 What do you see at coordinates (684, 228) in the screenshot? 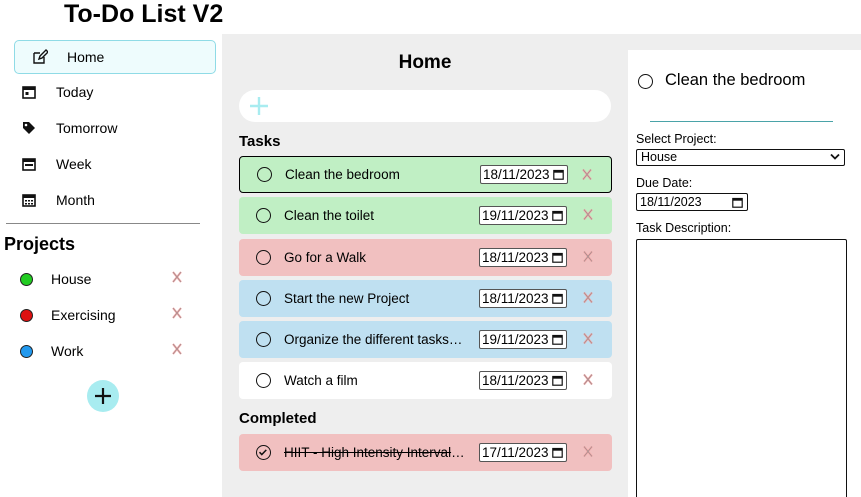
I see `task-description-label: Task Description:` at bounding box center [684, 228].